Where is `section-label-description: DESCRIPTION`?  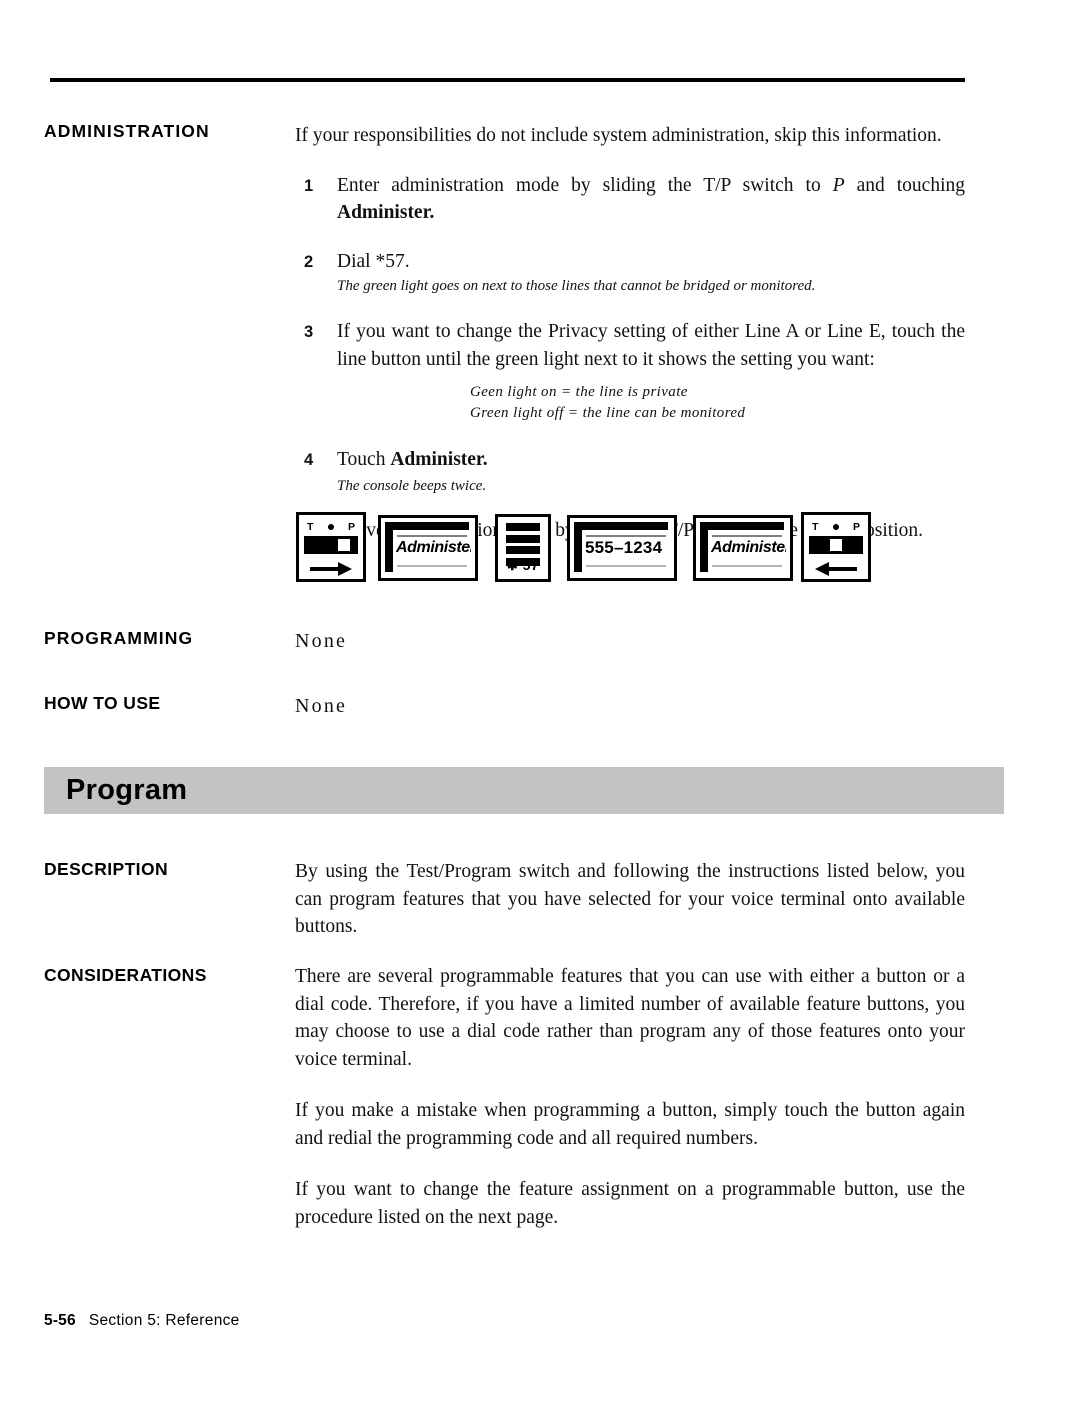 section-label-description: DESCRIPTION is located at coordinates (106, 869).